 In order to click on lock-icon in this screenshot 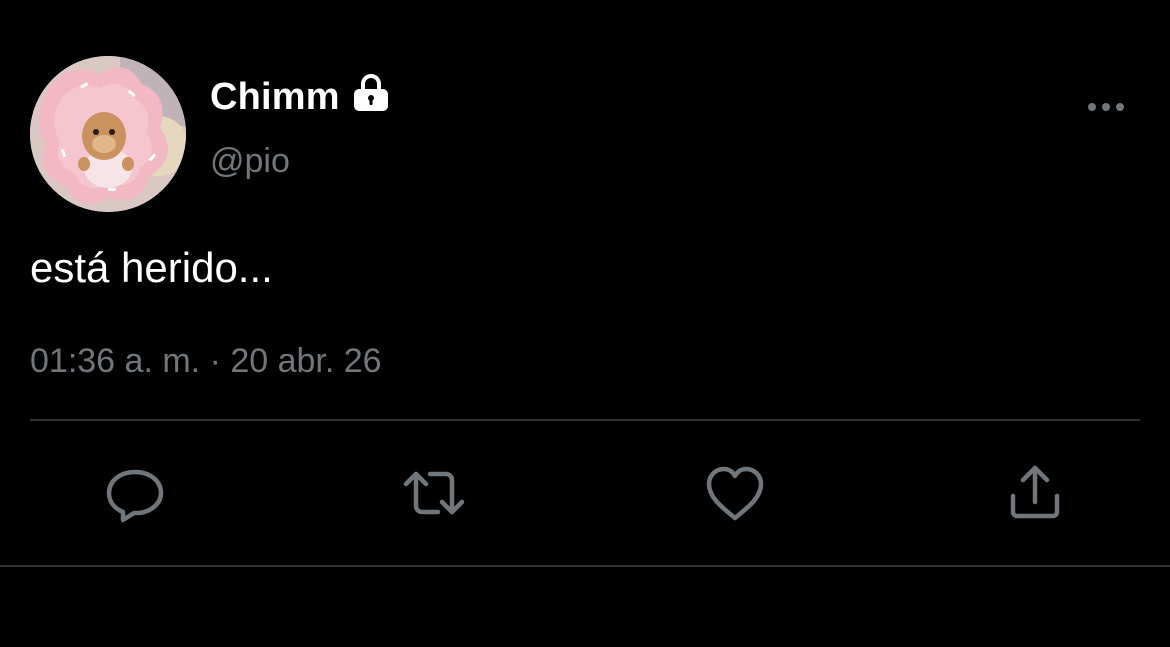, I will do `click(371, 92)`.